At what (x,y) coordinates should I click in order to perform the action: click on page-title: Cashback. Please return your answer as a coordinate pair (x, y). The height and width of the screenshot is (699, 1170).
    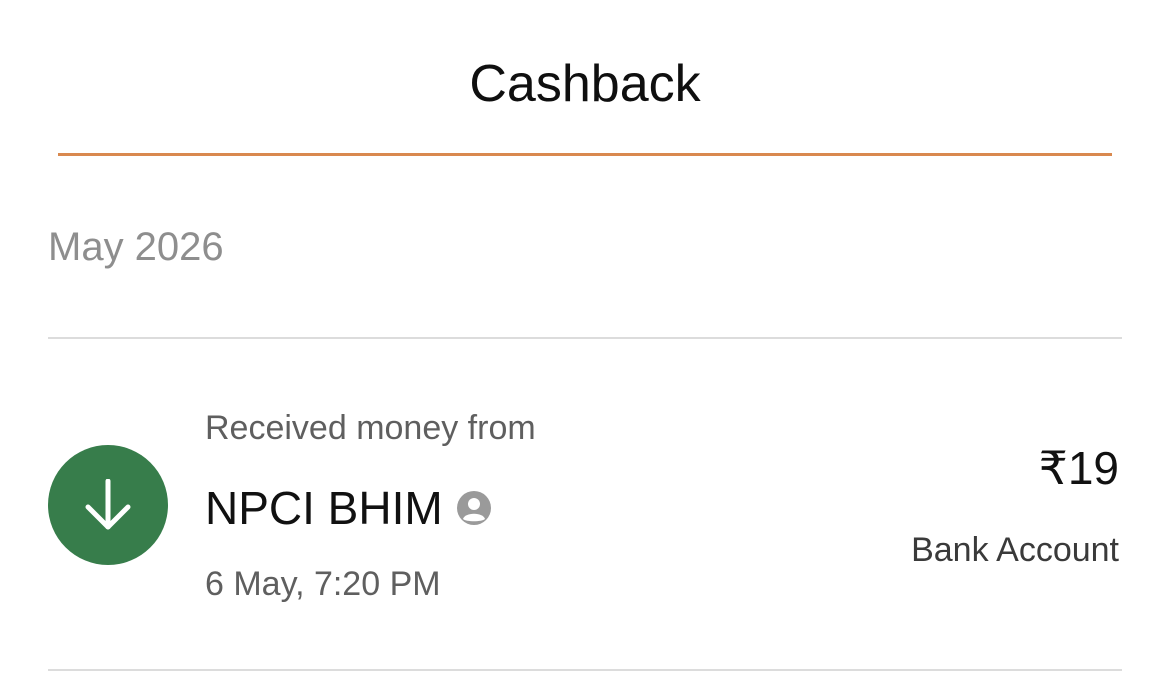
    Looking at the image, I should click on (585, 84).